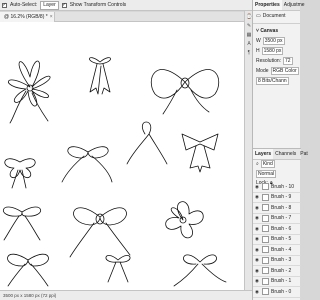 The width and height of the screenshot is (320, 300). I want to click on layer-row: ◉ Brush - 2, so click(277, 271).